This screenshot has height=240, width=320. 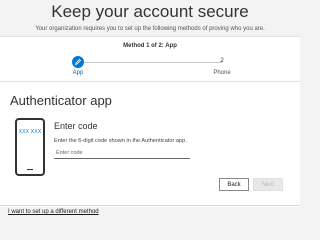 What do you see at coordinates (53, 212) in the screenshot?
I see `different-method-link: I want to set up a different method` at bounding box center [53, 212].